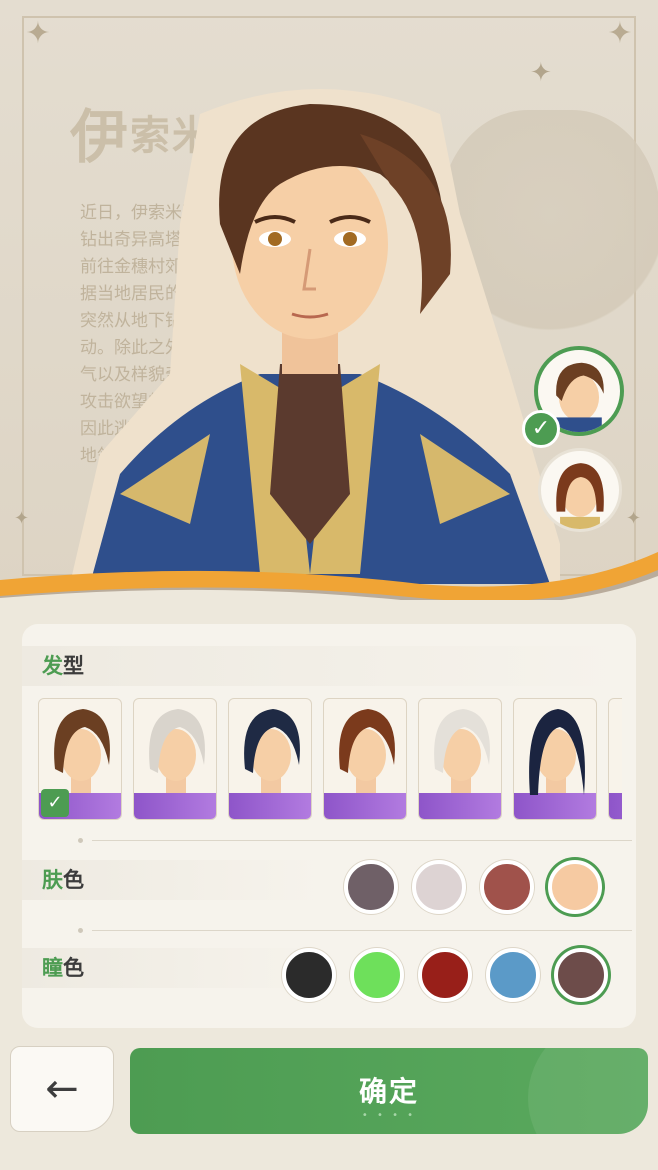  Describe the element at coordinates (172, 968) in the screenshot. I see `eye-section-label: 瞳色` at that location.